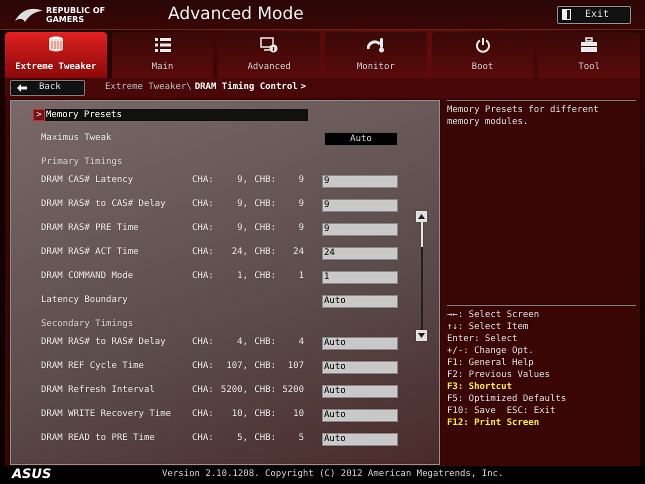  I want to click on nav-tab: Extreme Tweaker, so click(56, 55).